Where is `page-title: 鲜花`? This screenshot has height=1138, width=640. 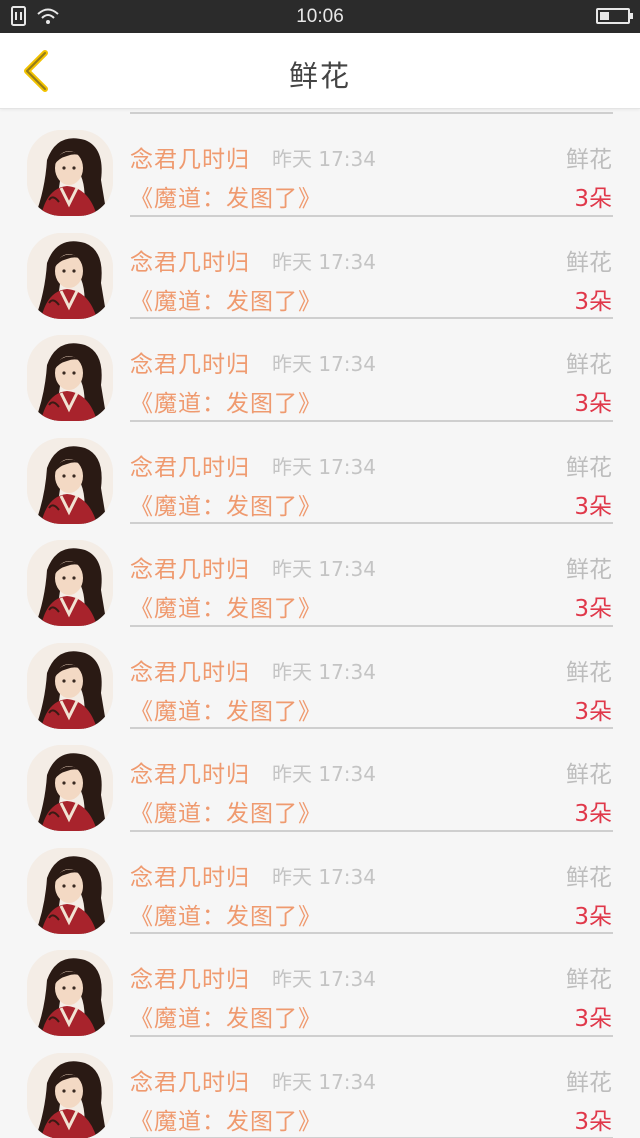 page-title: 鲜花 is located at coordinates (319, 76).